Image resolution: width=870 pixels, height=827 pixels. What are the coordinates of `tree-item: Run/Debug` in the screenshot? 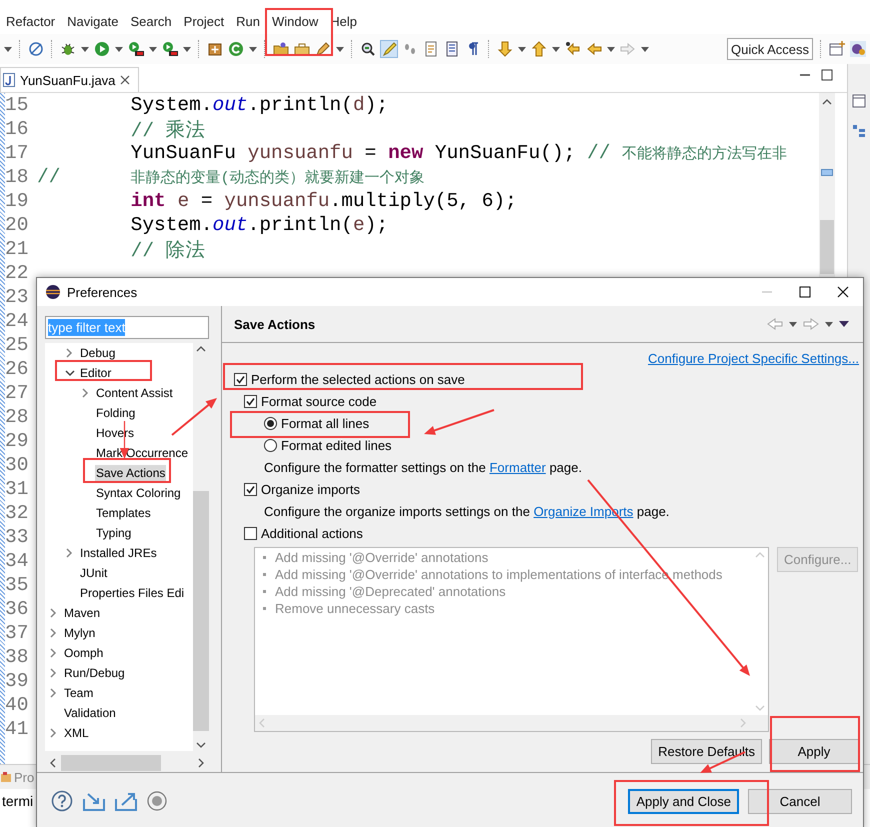 It's located at (94, 673).